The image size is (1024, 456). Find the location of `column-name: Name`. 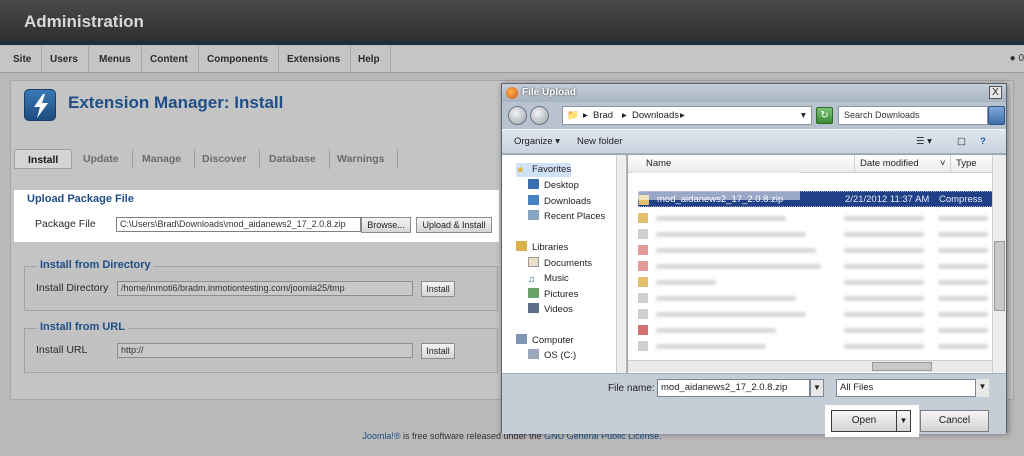

column-name: Name is located at coordinates (658, 163).